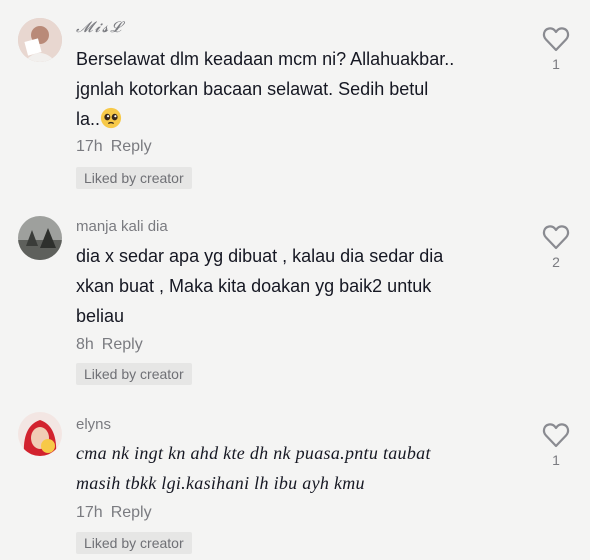  What do you see at coordinates (85, 344) in the screenshot?
I see `comment-time: 8h` at bounding box center [85, 344].